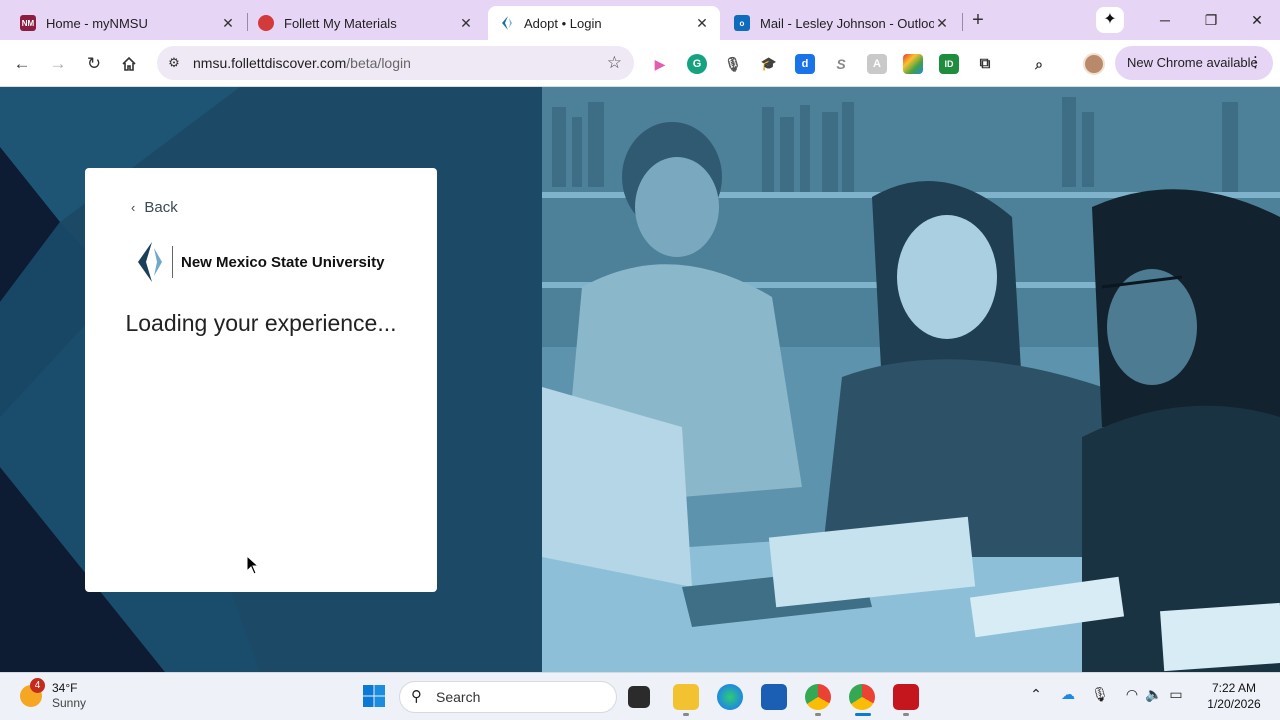 This screenshot has width=1280, height=720. What do you see at coordinates (129, 64) in the screenshot?
I see `home-icon` at bounding box center [129, 64].